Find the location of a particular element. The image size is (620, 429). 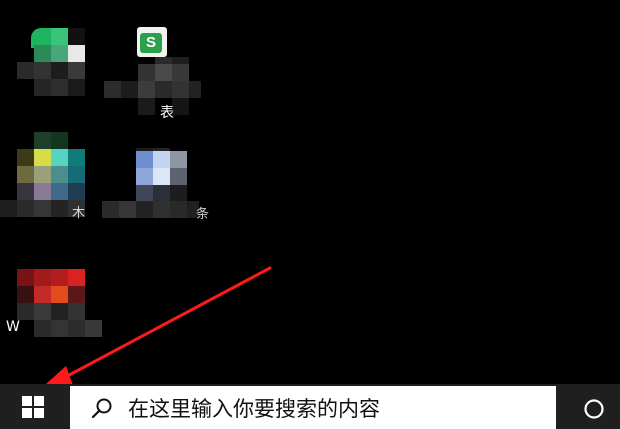

taskbar: 在这里输入你要搜索的内容 is located at coordinates (310, 406).